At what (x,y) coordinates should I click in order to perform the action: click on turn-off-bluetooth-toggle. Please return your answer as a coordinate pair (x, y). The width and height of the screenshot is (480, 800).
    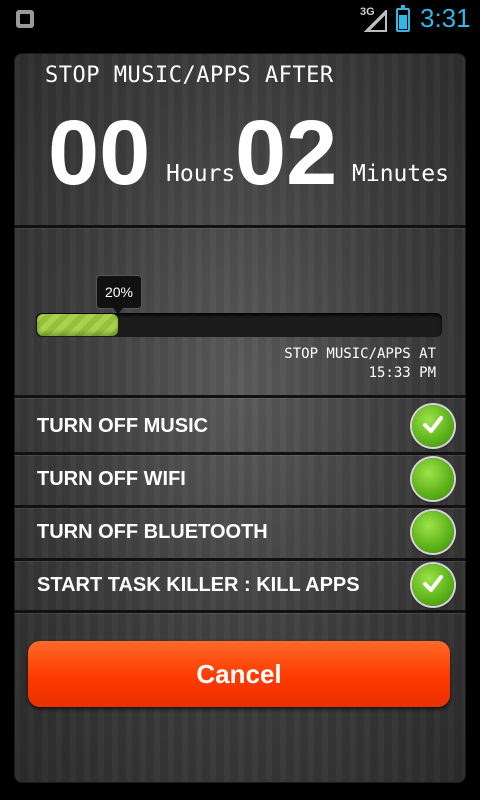
    Looking at the image, I should click on (433, 532).